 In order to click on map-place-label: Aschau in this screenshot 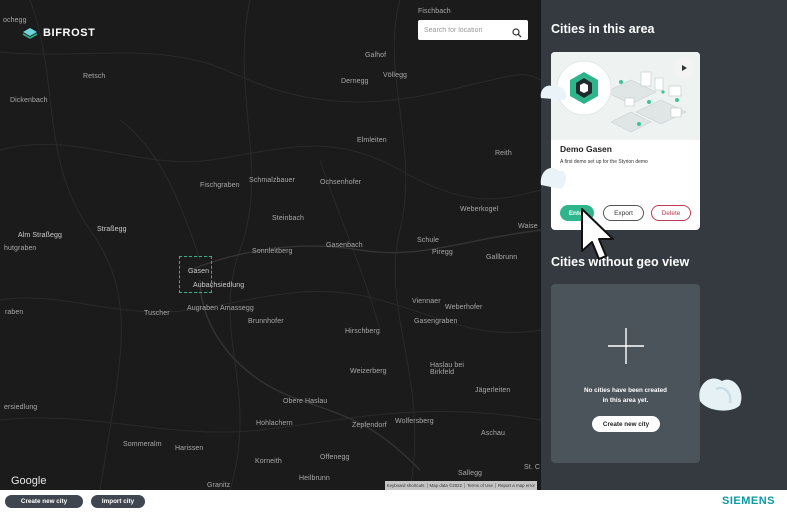, I will do `click(493, 433)`.